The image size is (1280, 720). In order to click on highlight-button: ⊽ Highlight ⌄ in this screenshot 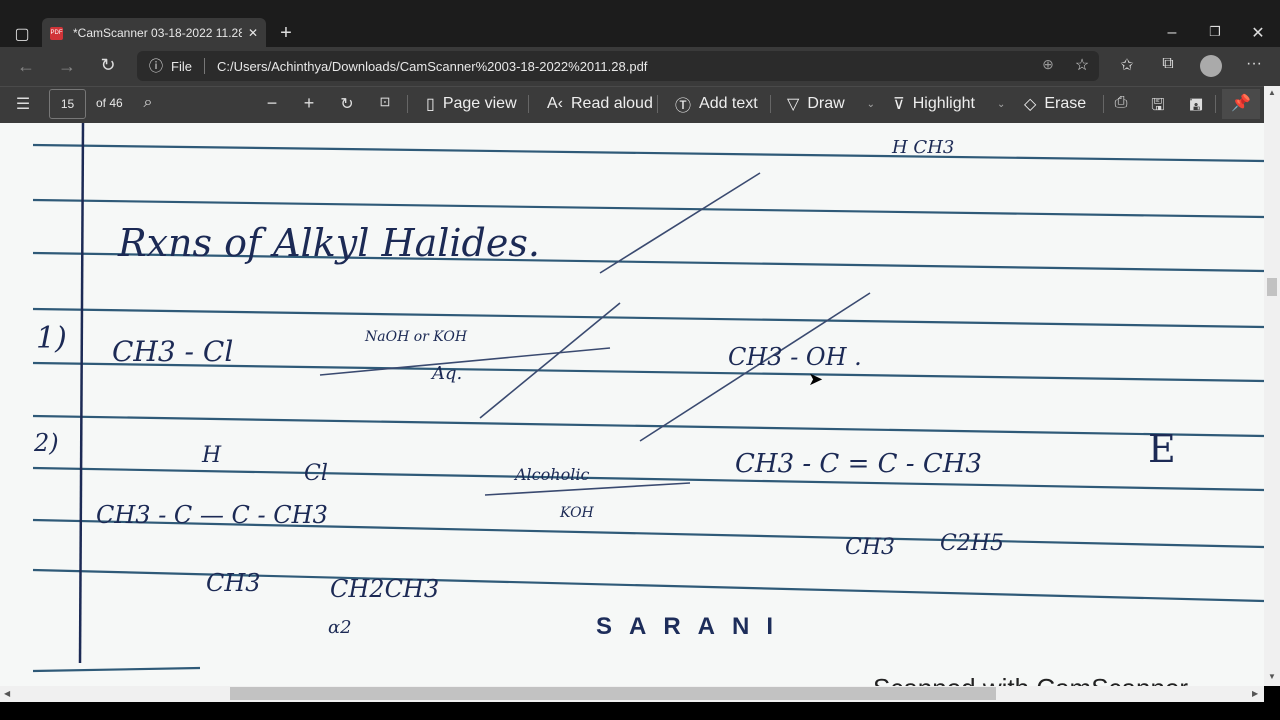, I will do `click(949, 104)`.